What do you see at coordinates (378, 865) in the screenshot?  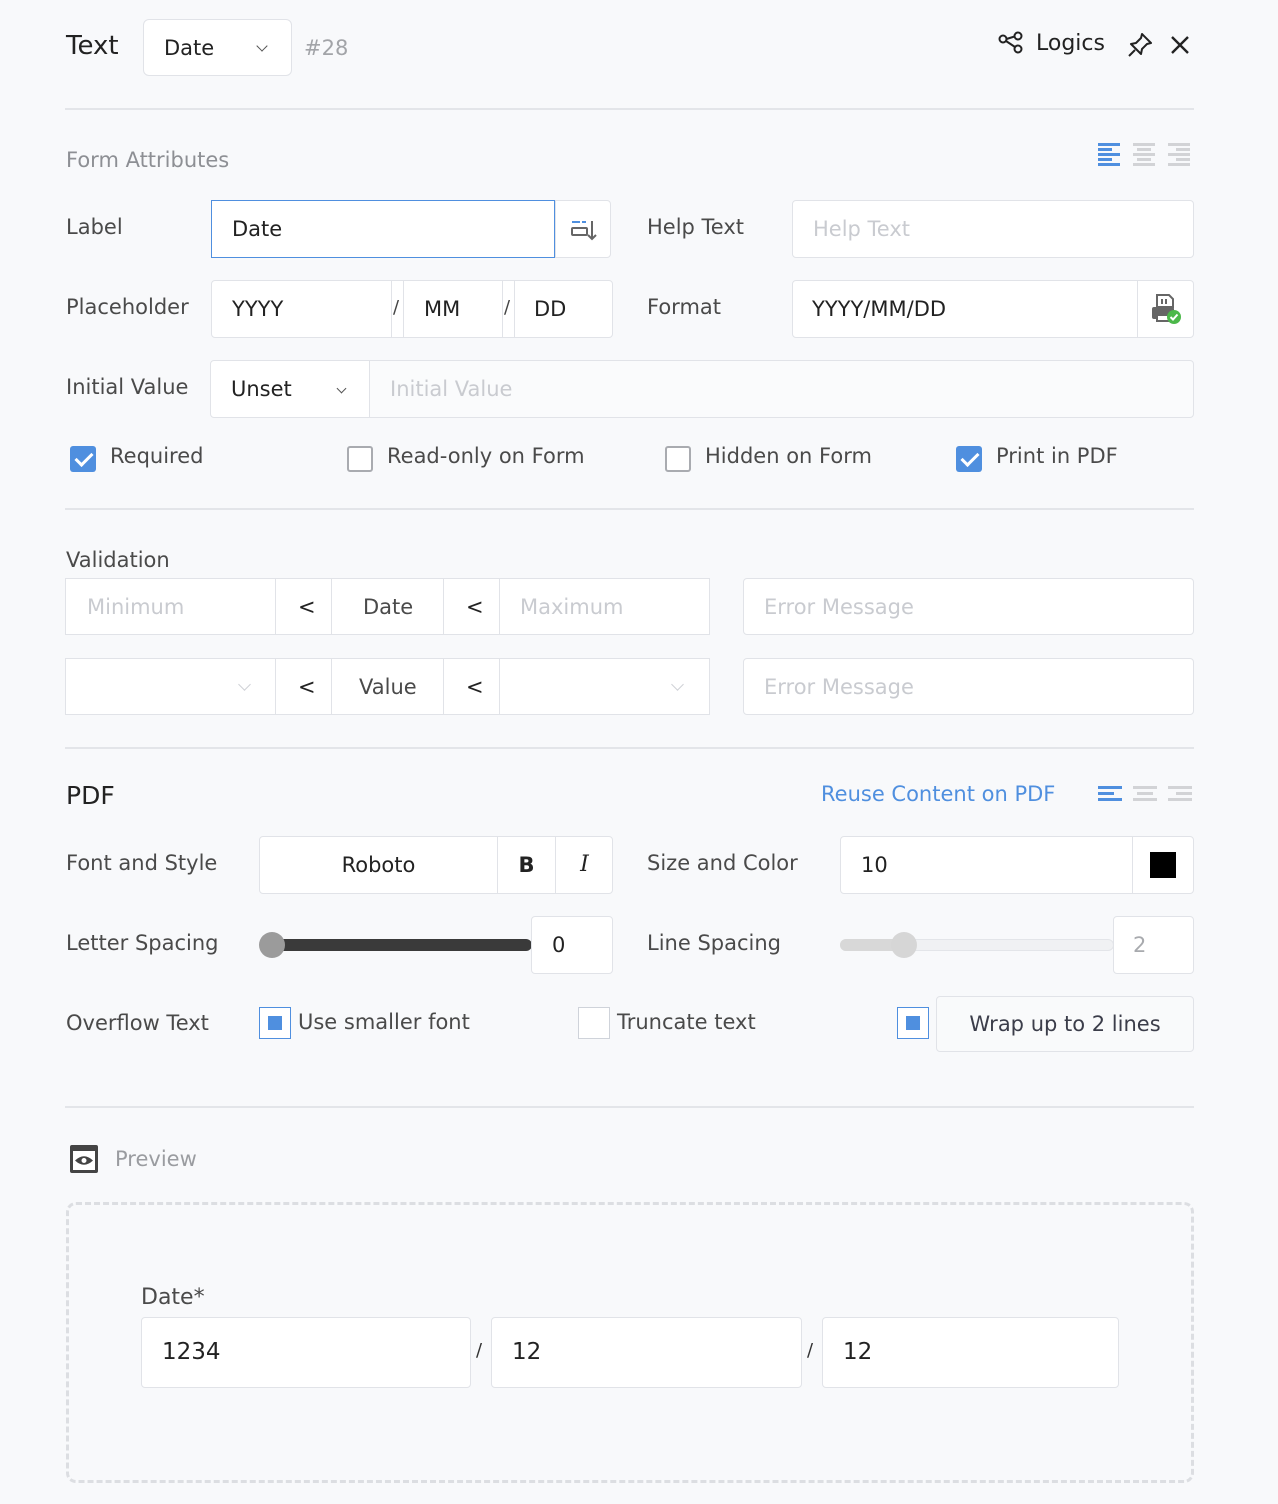 I see `font-select: Roboto` at bounding box center [378, 865].